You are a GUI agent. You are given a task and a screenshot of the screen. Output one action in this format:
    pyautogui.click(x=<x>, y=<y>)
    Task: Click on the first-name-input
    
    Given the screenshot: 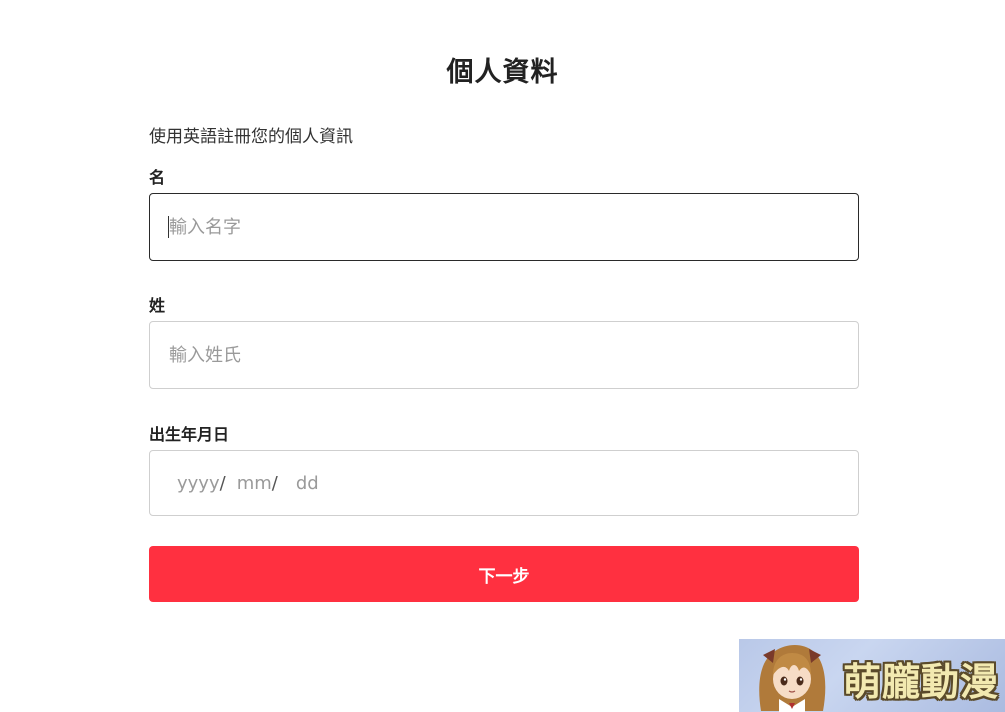 What is the action you would take?
    pyautogui.click(x=513, y=227)
    